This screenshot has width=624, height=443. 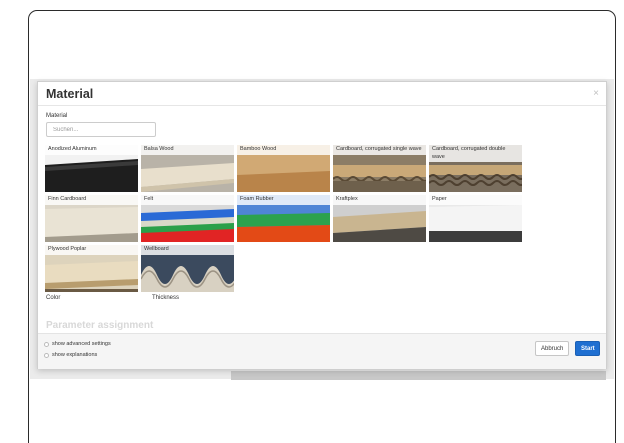 I want to click on tile-label: Cardboard, corrugated double wave, so click(x=475, y=153).